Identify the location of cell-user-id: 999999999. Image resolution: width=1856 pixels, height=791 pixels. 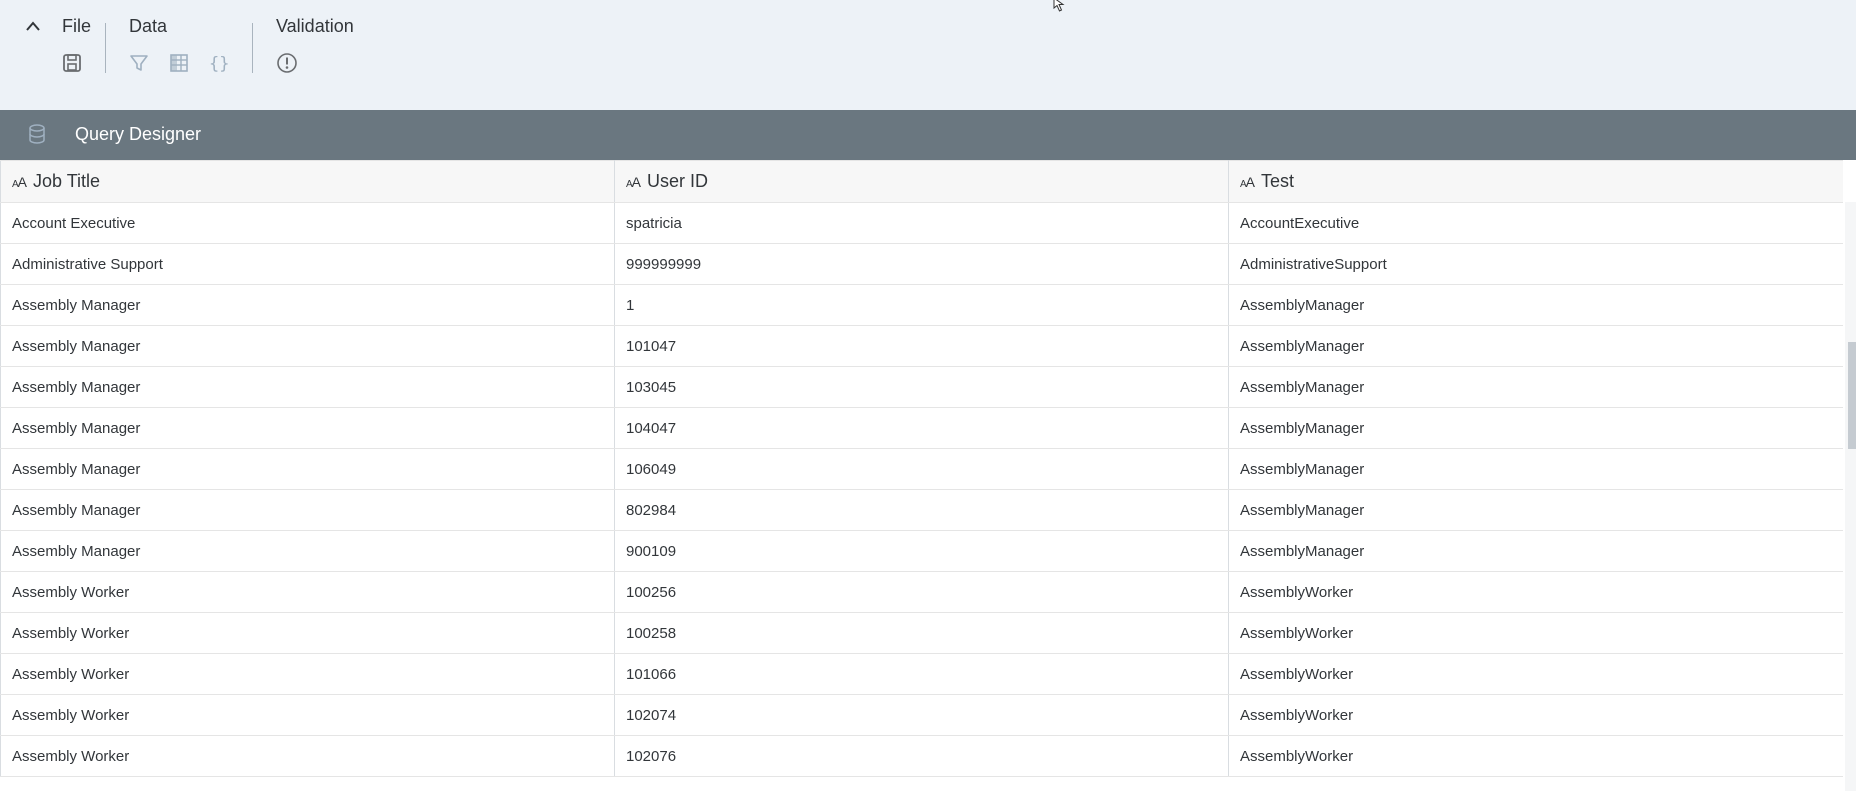
(921, 264).